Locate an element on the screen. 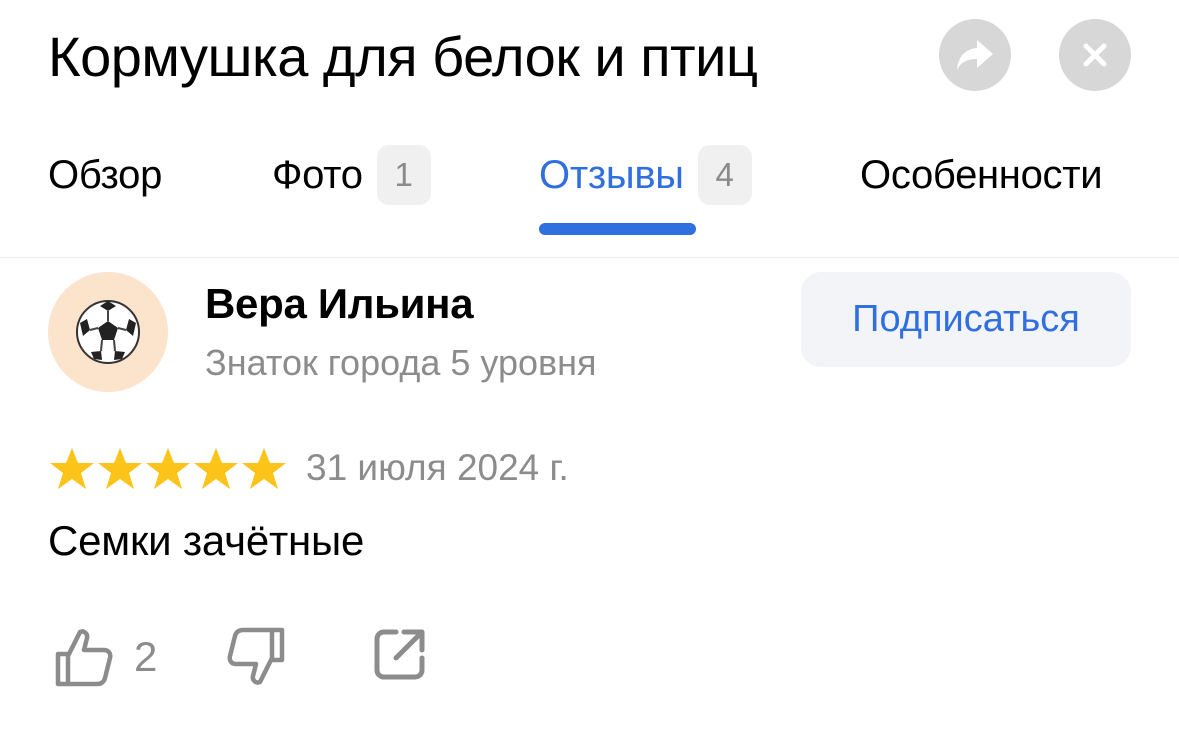 The width and height of the screenshot is (1179, 749). tab-bar: Обзор Фото 1 Отзывы 4 Особенности is located at coordinates (589, 188).